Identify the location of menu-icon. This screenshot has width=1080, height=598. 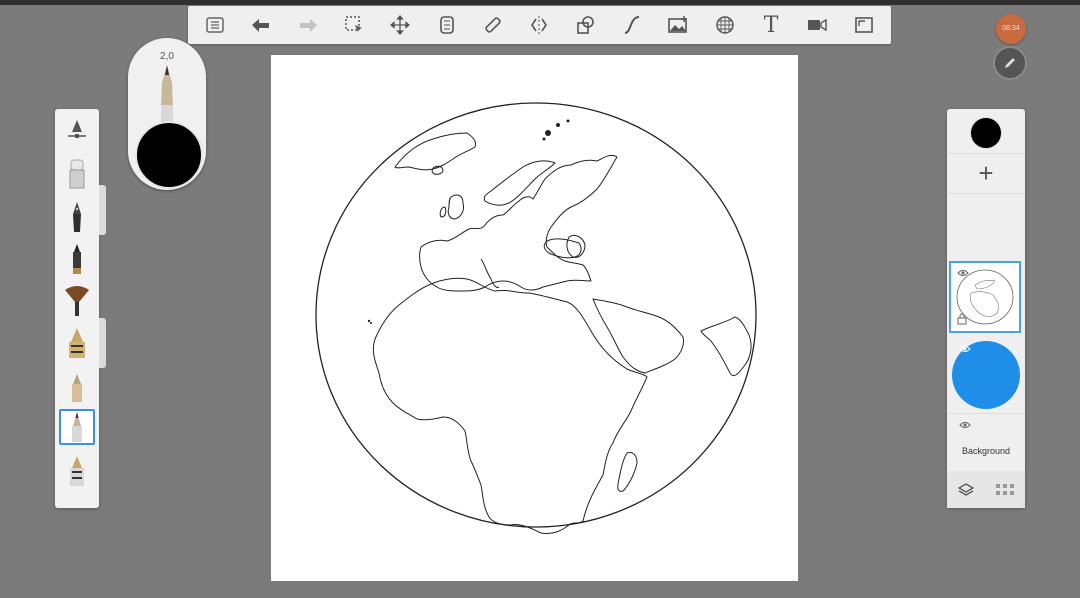
(215, 25).